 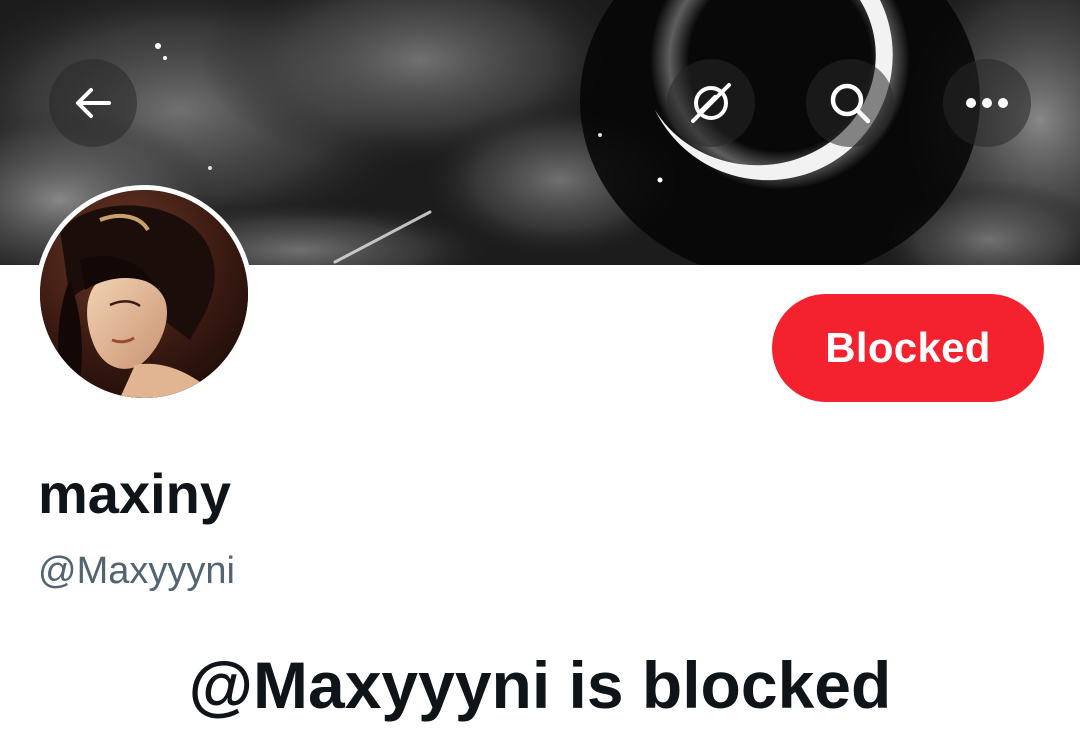 I want to click on arrow-left-icon, so click(x=93, y=103).